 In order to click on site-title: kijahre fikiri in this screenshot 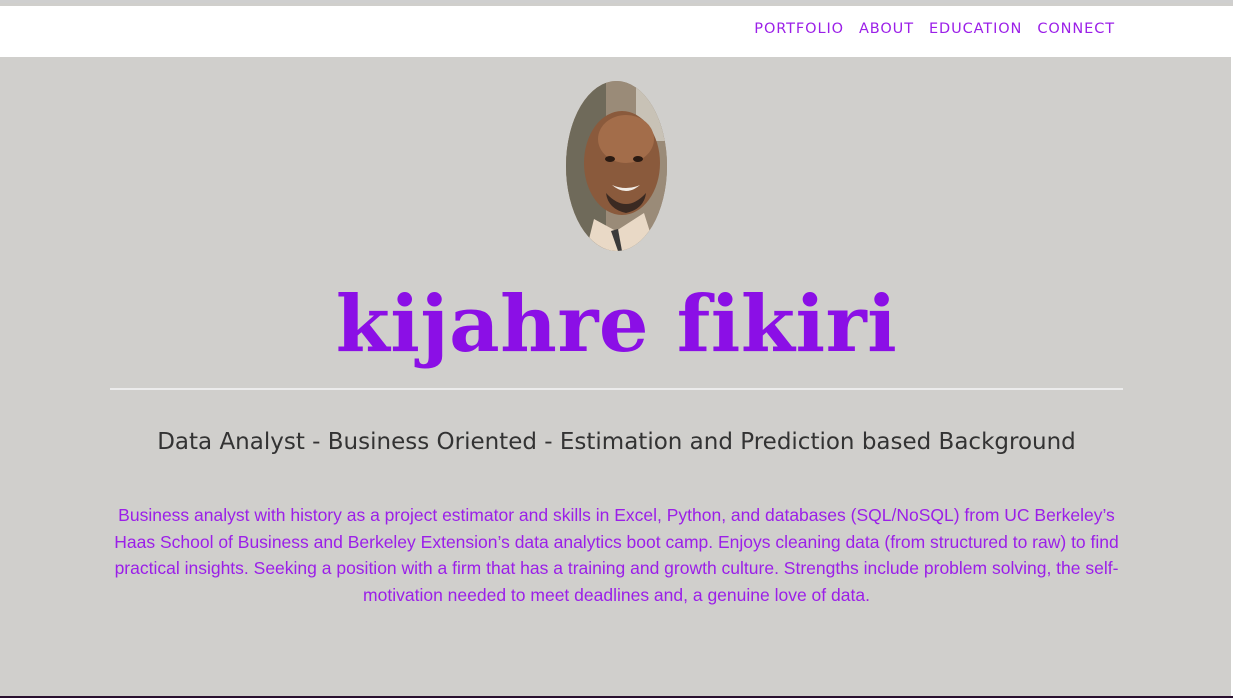, I will do `click(616, 324)`.